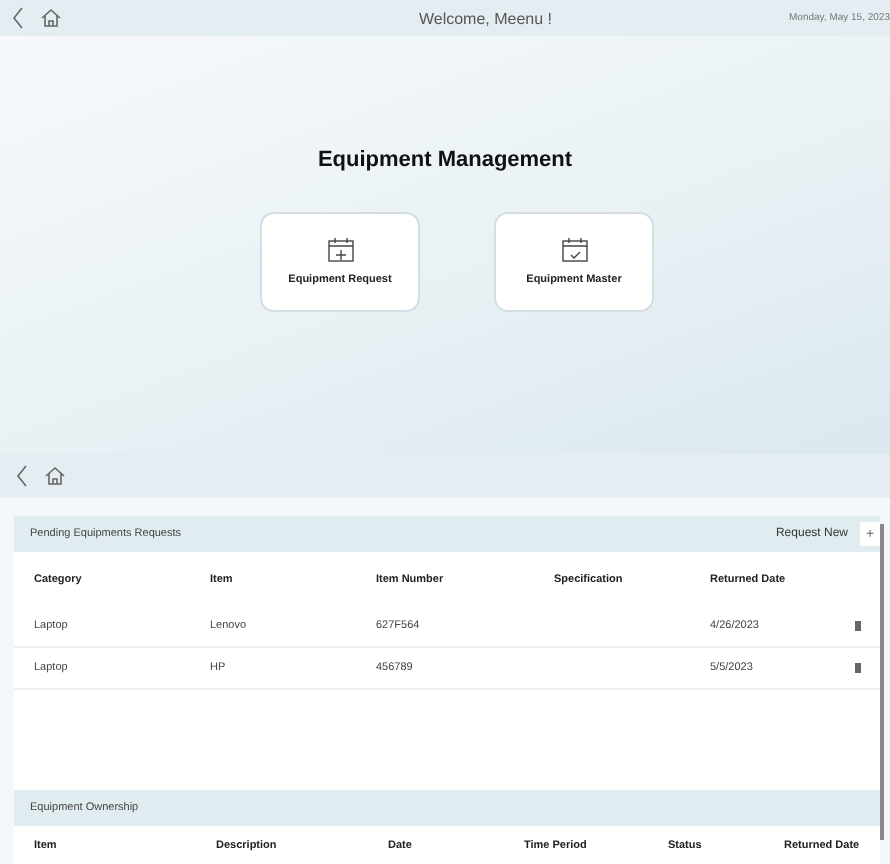 This screenshot has width=890, height=864. I want to click on welcome-title: Welcome, Meenu !, so click(485, 18).